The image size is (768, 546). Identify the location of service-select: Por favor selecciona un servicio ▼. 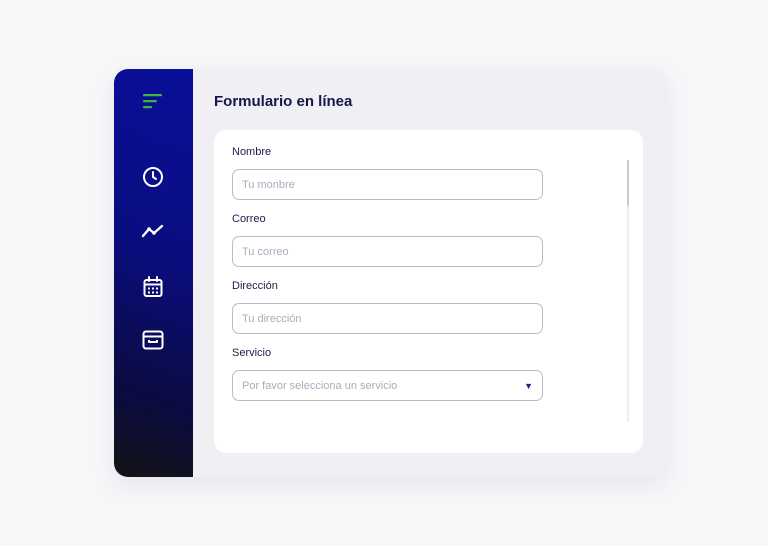
(387, 385).